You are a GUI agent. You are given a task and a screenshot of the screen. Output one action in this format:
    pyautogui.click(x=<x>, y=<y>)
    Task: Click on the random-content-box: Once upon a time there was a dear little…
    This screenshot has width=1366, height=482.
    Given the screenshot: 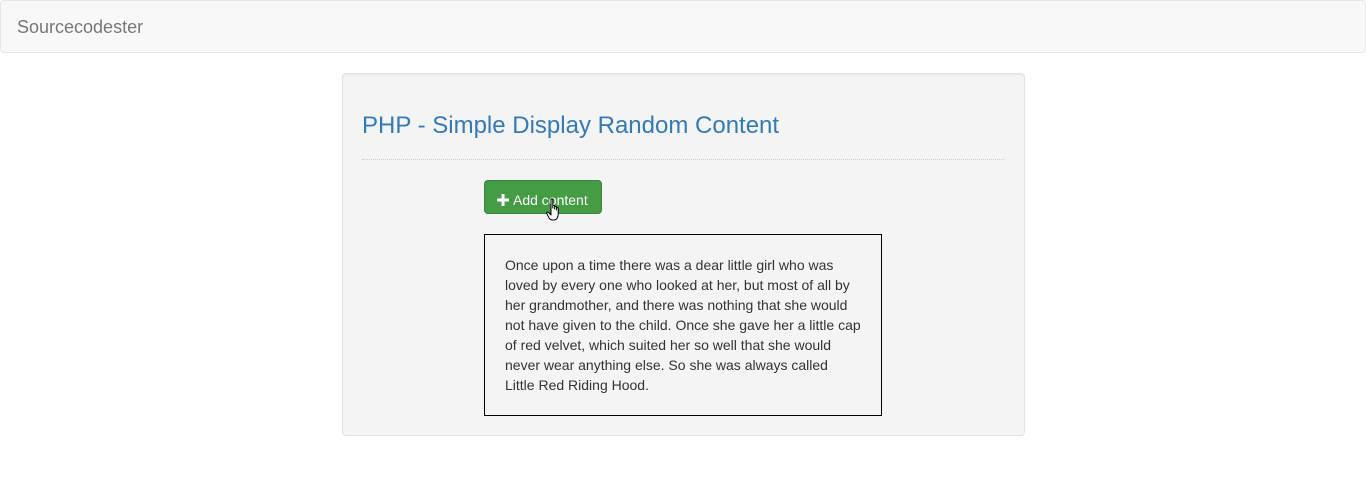 What is the action you would take?
    pyautogui.click(x=683, y=325)
    